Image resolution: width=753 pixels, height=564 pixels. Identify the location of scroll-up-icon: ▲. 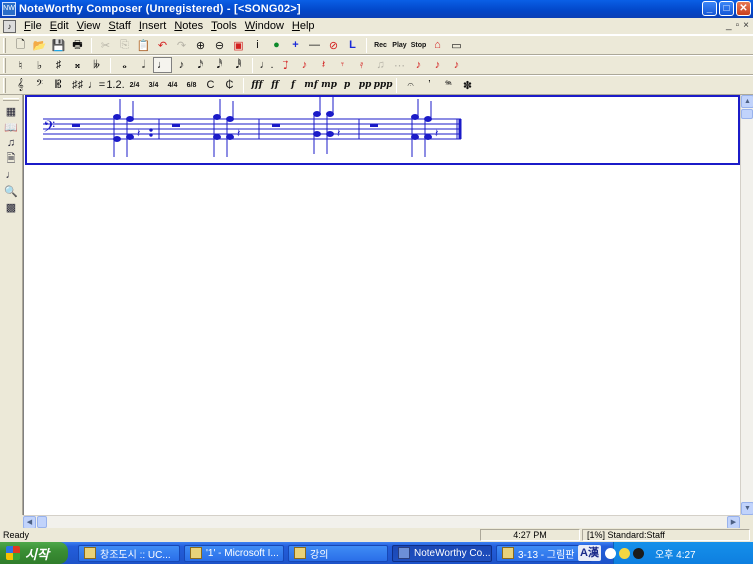
(747, 101).